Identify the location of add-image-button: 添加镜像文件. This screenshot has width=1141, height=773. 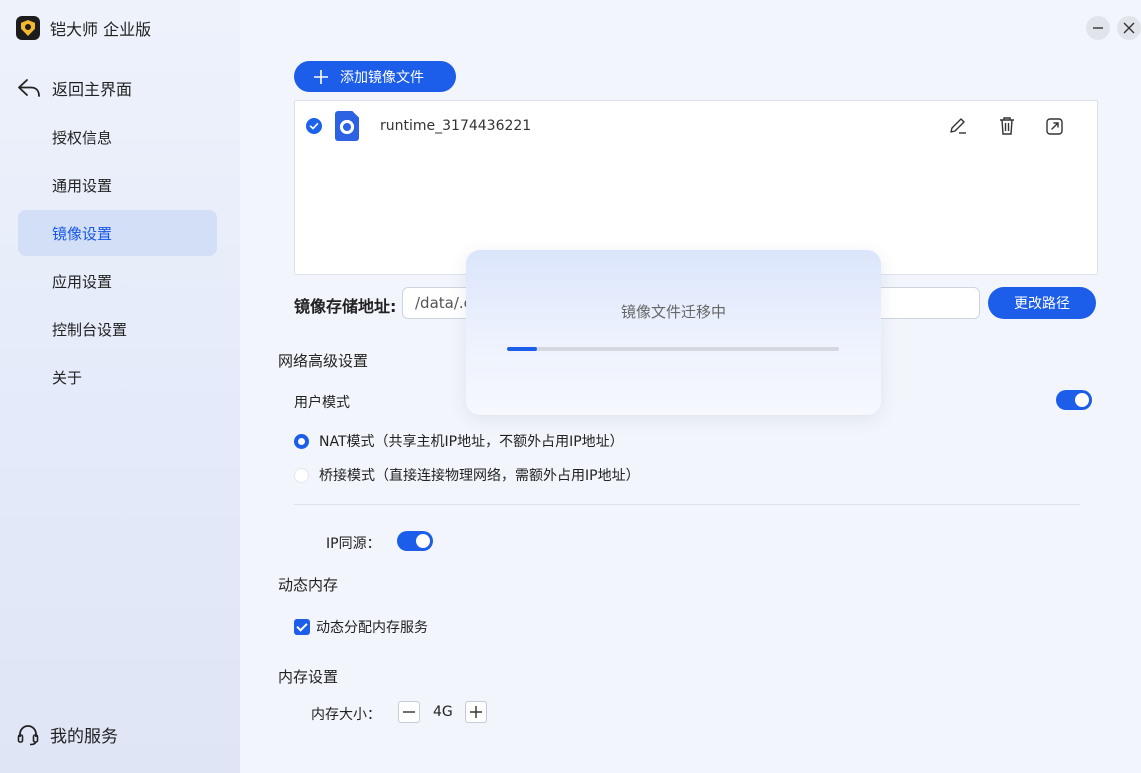
(375, 76).